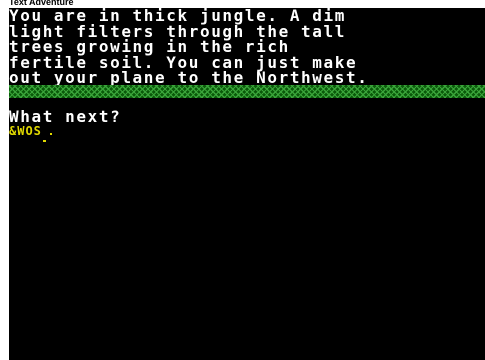  I want to click on slash-cursor-icon, so click(47, 134).